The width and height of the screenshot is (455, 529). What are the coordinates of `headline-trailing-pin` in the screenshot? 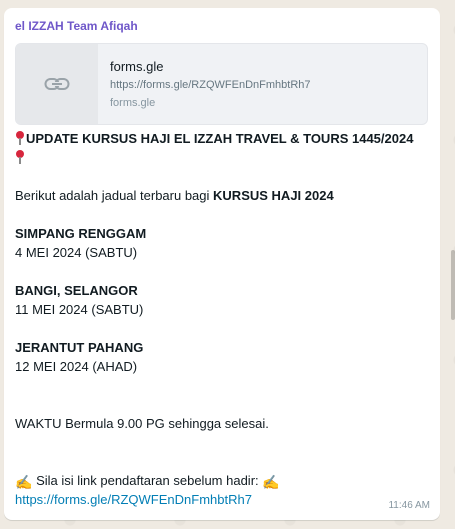 It's located at (222, 157).